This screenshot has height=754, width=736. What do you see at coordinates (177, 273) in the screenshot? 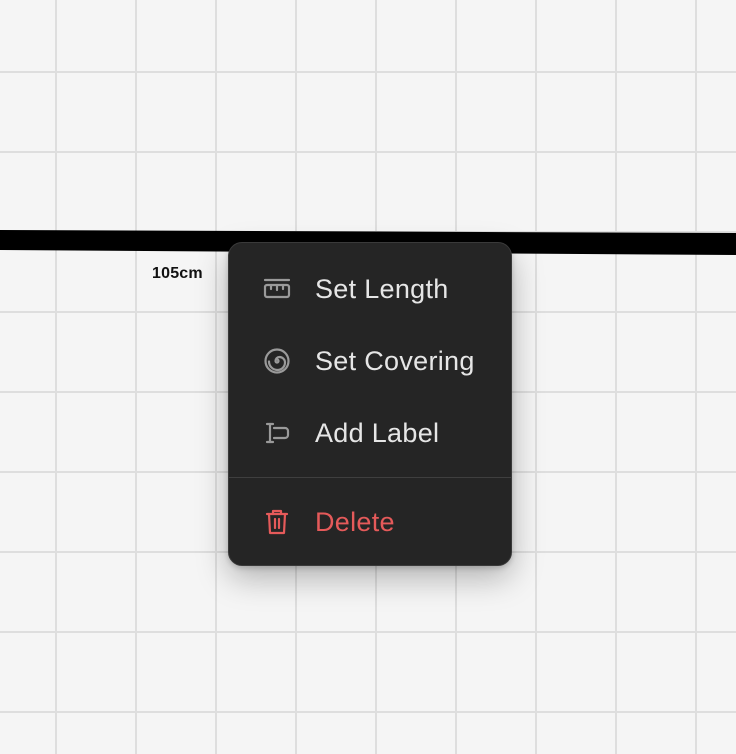
I see `wall-length-label: 105cm` at bounding box center [177, 273].